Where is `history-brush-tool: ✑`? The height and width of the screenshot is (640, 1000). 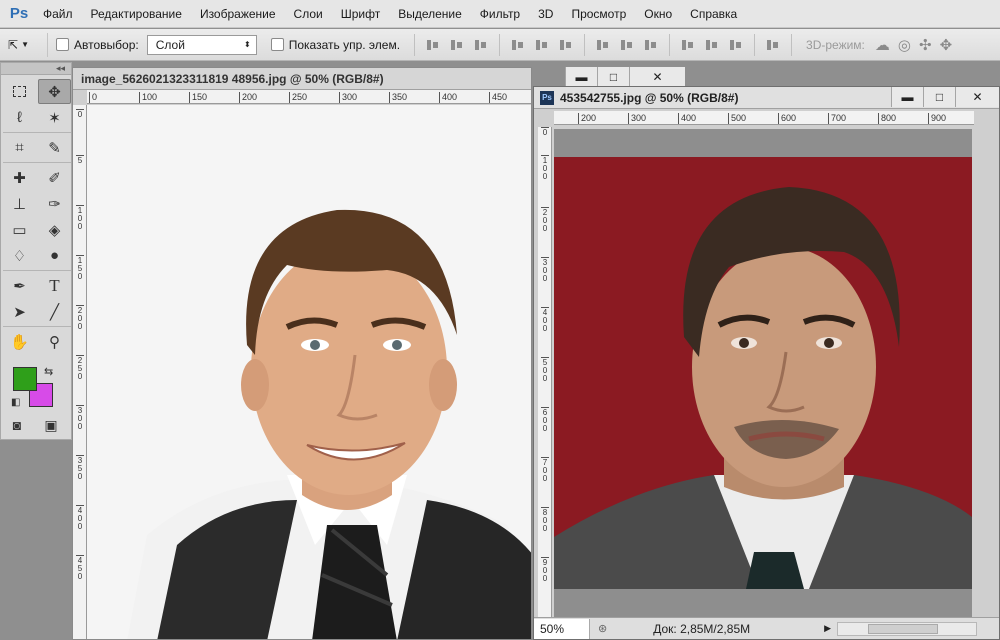
history-brush-tool: ✑ is located at coordinates (54, 203).